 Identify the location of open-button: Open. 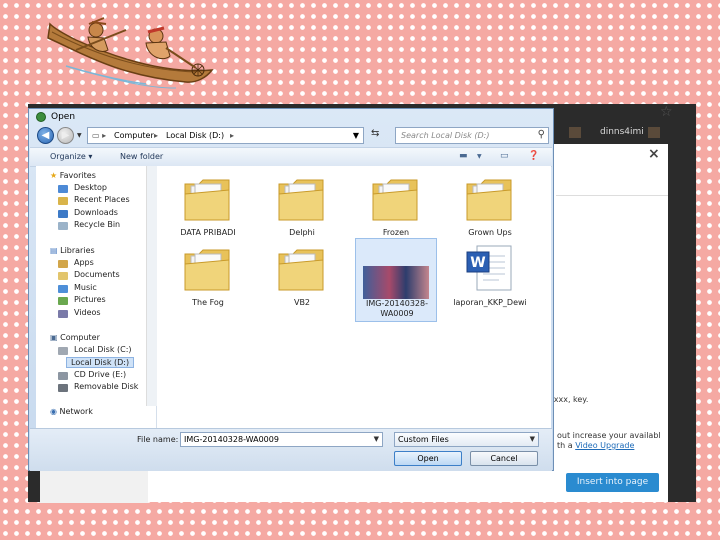
(428, 458).